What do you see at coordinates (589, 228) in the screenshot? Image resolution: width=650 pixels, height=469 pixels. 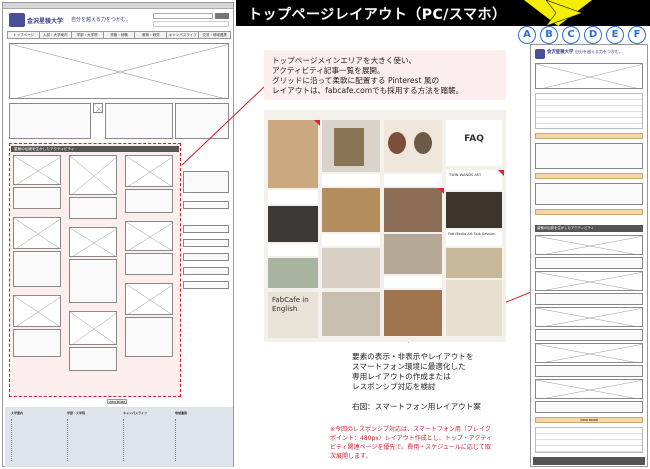 I see `activity-heading: 星稜の伝統を生かしたアクティビティ` at bounding box center [589, 228].